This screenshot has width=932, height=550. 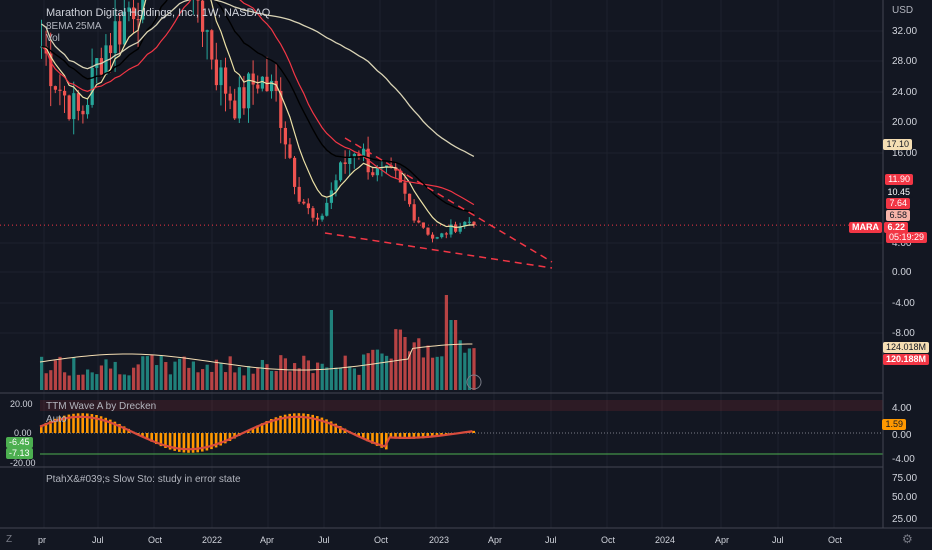 I want to click on gear-icon: ⚙, so click(x=907, y=539).